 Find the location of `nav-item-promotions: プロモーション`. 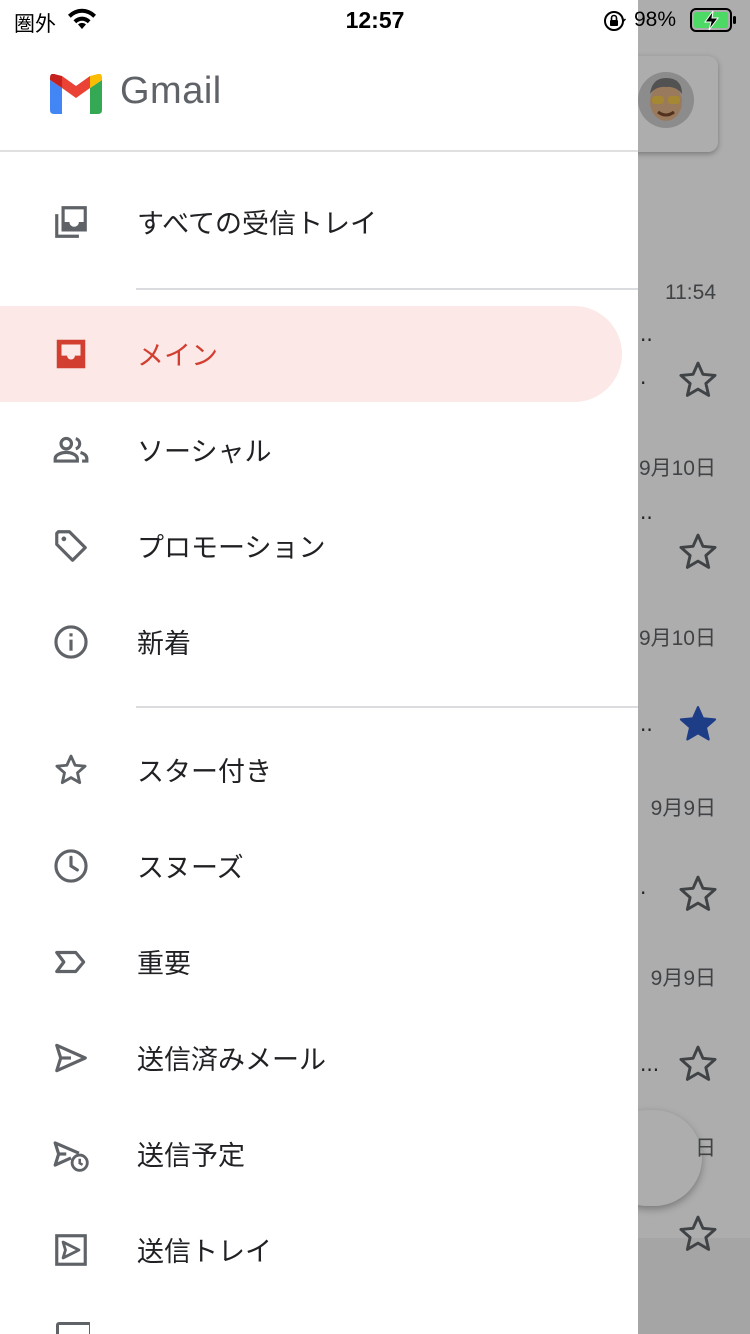

nav-item-promotions: プロモーション is located at coordinates (311, 546).